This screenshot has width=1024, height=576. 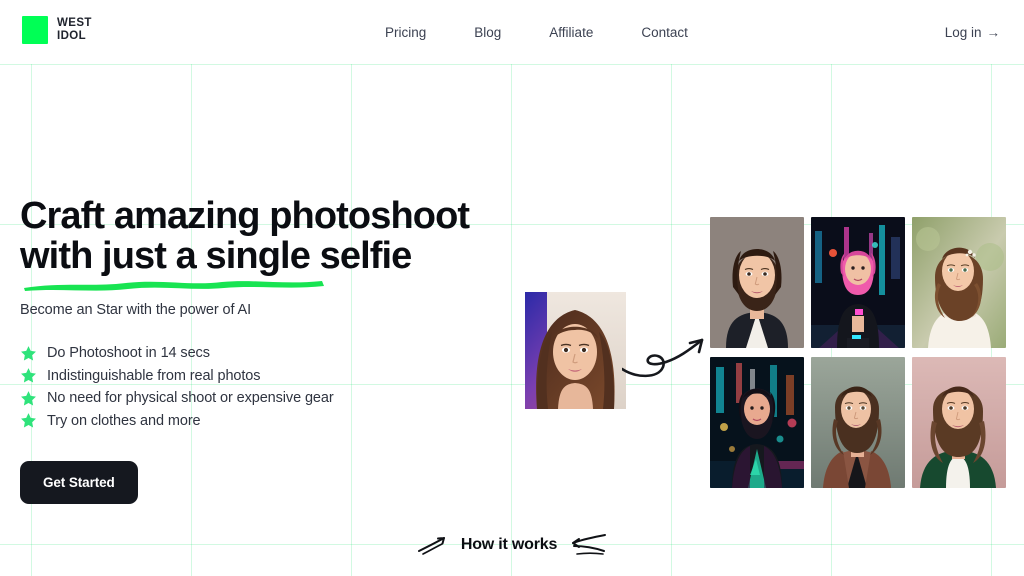 I want to click on feature-label: Do Photoshoot in 14 secs, so click(x=128, y=353).